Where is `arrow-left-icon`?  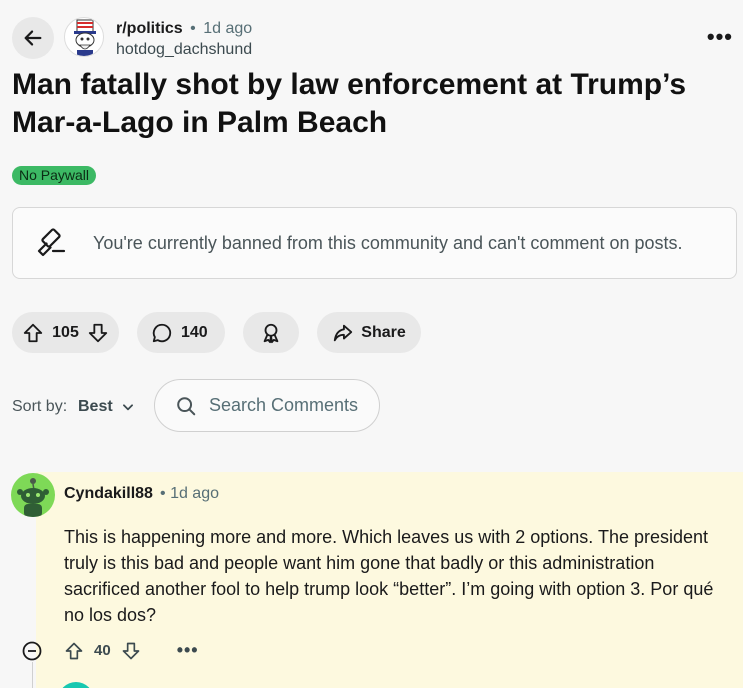 arrow-left-icon is located at coordinates (33, 38).